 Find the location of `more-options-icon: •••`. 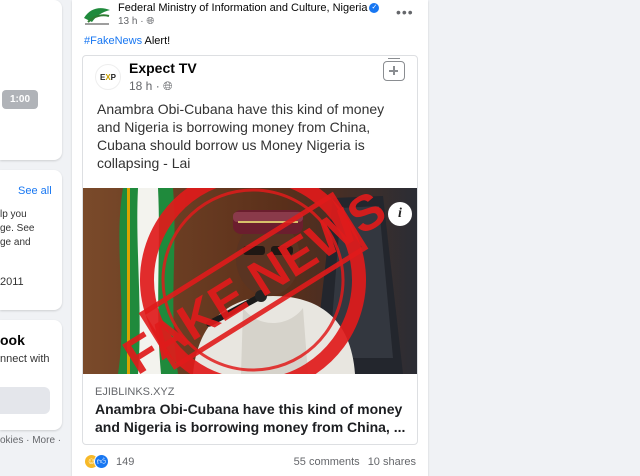

more-options-icon: ••• is located at coordinates (405, 12).